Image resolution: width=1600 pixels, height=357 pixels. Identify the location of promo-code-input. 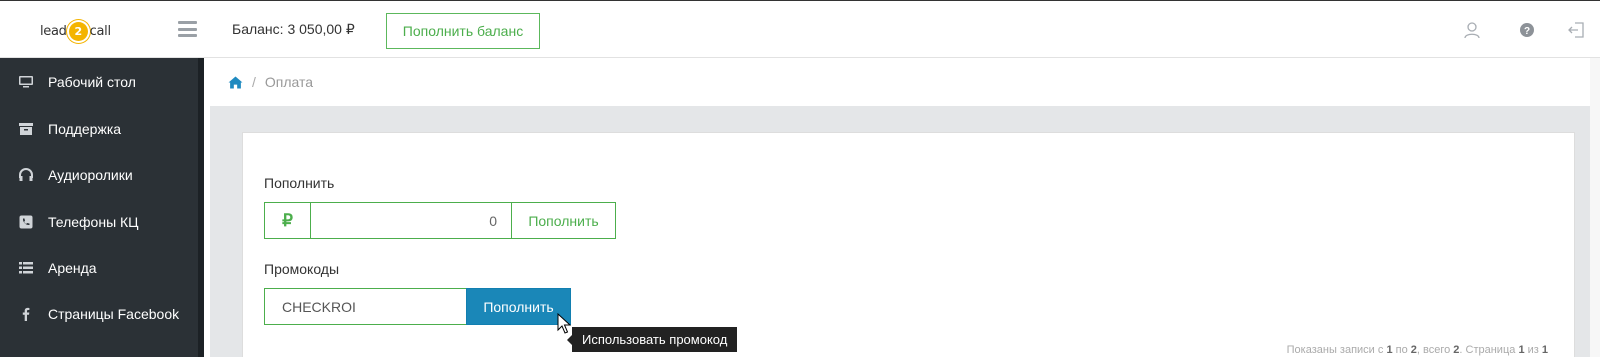
(365, 306).